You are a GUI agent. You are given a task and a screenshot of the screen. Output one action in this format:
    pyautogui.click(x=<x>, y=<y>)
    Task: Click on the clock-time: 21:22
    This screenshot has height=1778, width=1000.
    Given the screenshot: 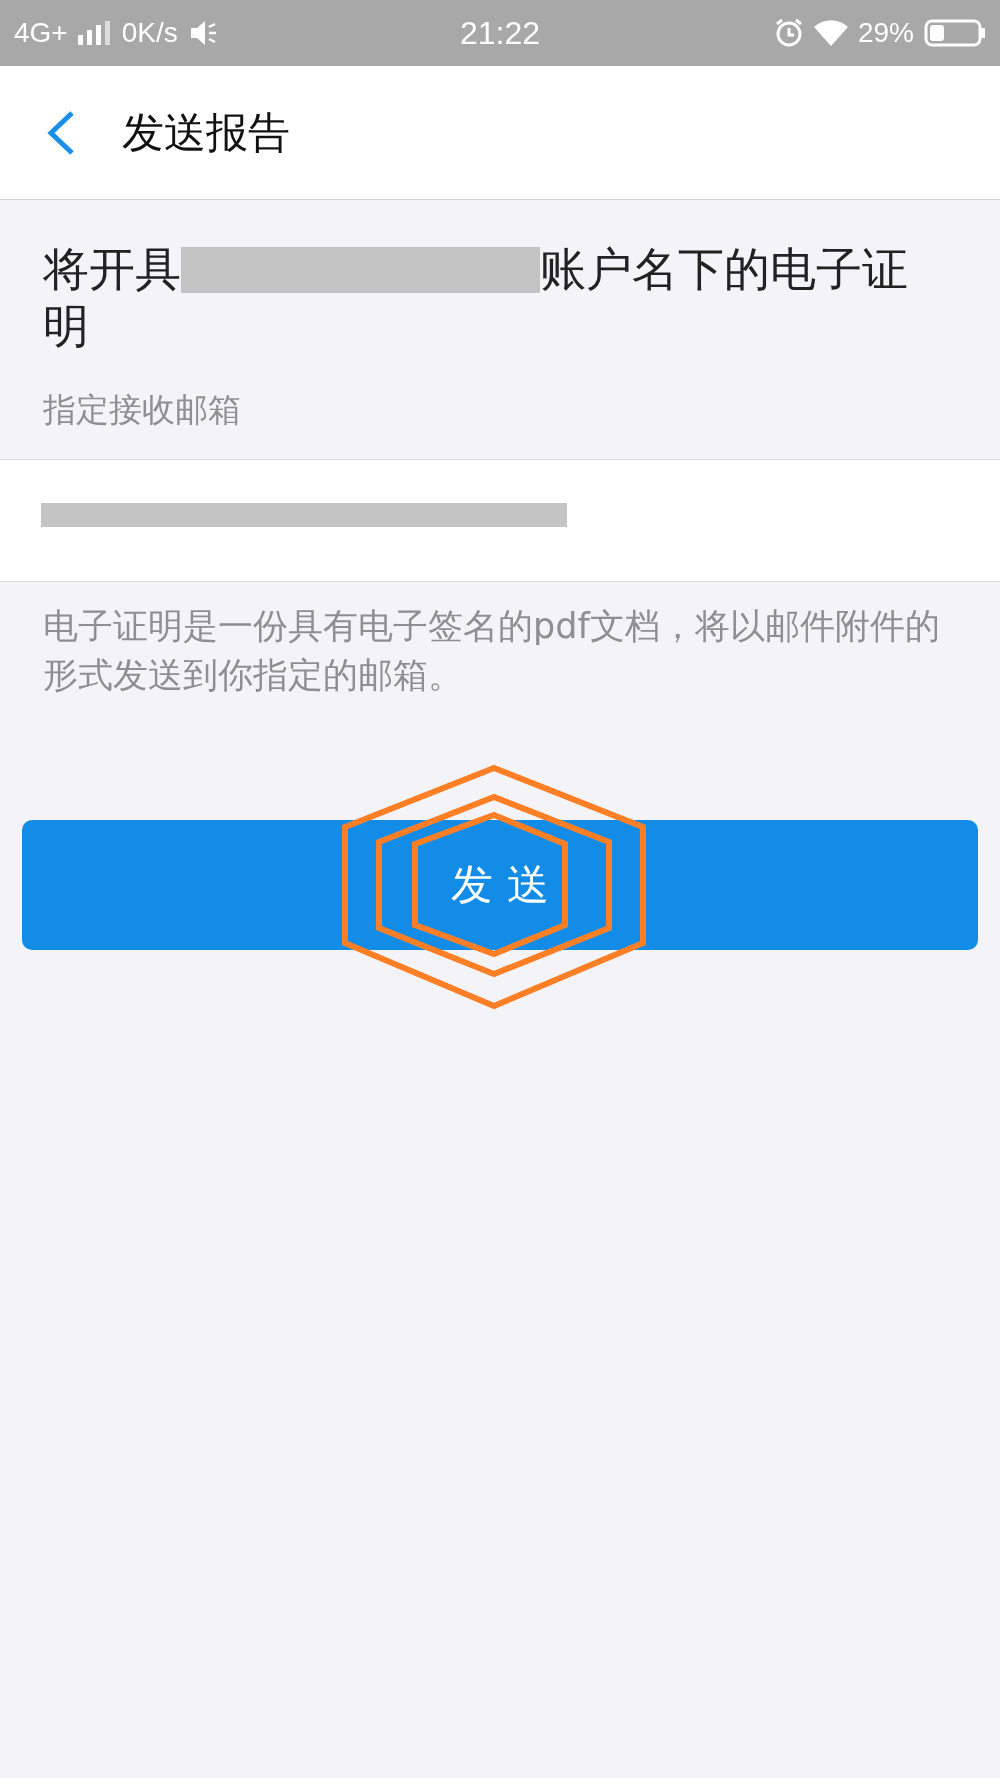 What is the action you would take?
    pyautogui.click(x=500, y=33)
    